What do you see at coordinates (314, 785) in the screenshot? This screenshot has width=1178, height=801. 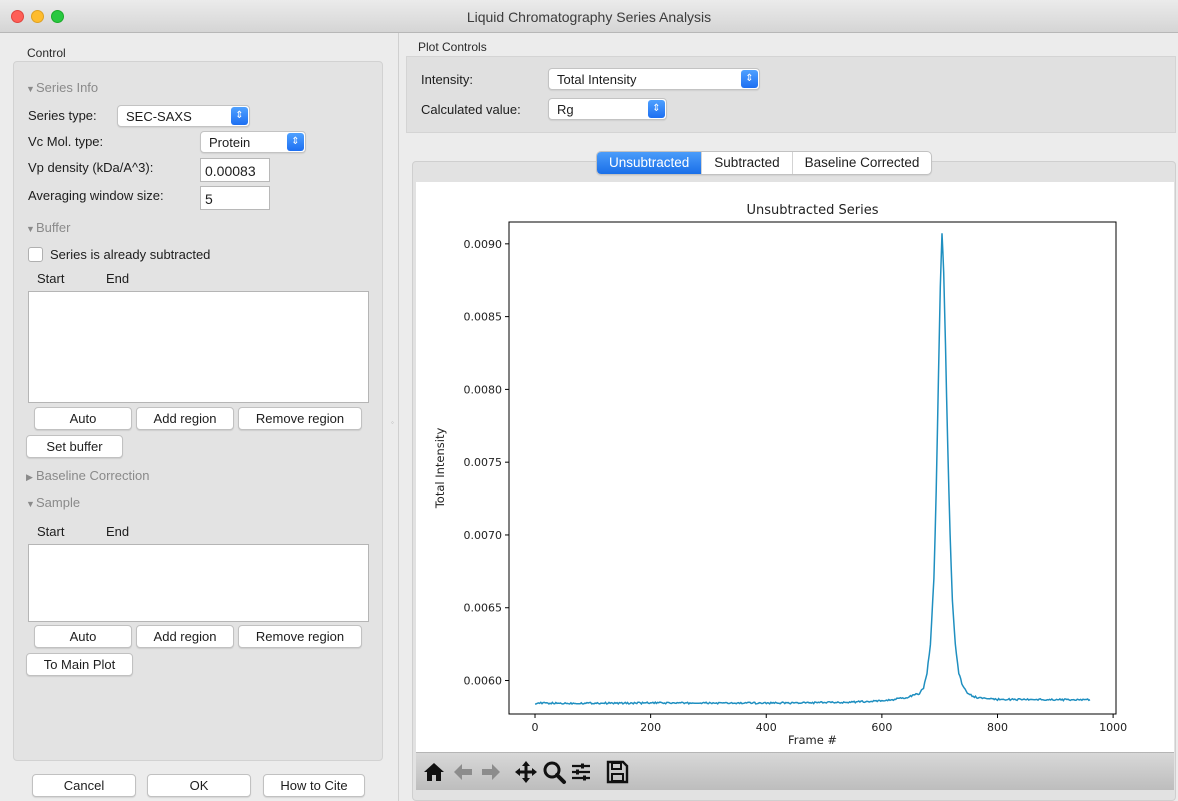 I see `how-to-cite-button: How to Cite` at bounding box center [314, 785].